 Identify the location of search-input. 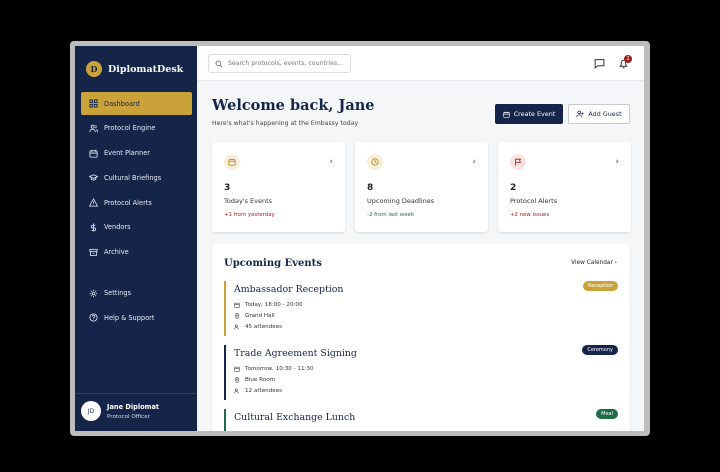
(288, 63).